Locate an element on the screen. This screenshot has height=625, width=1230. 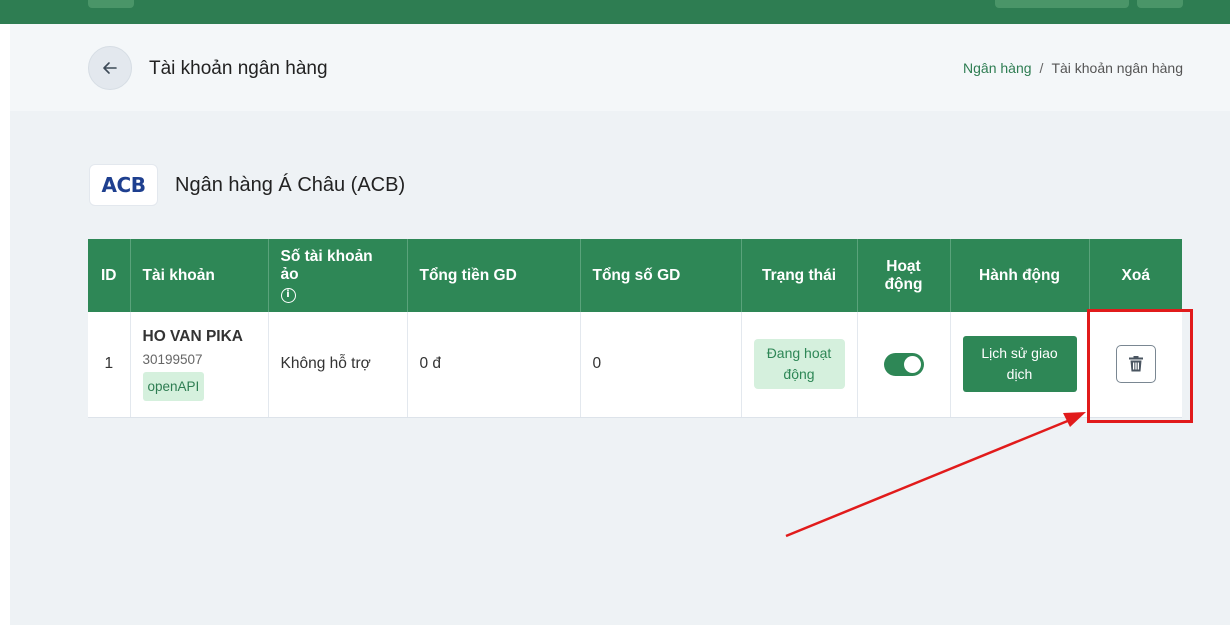
cell-status: Đang hoạt động is located at coordinates (799, 365).